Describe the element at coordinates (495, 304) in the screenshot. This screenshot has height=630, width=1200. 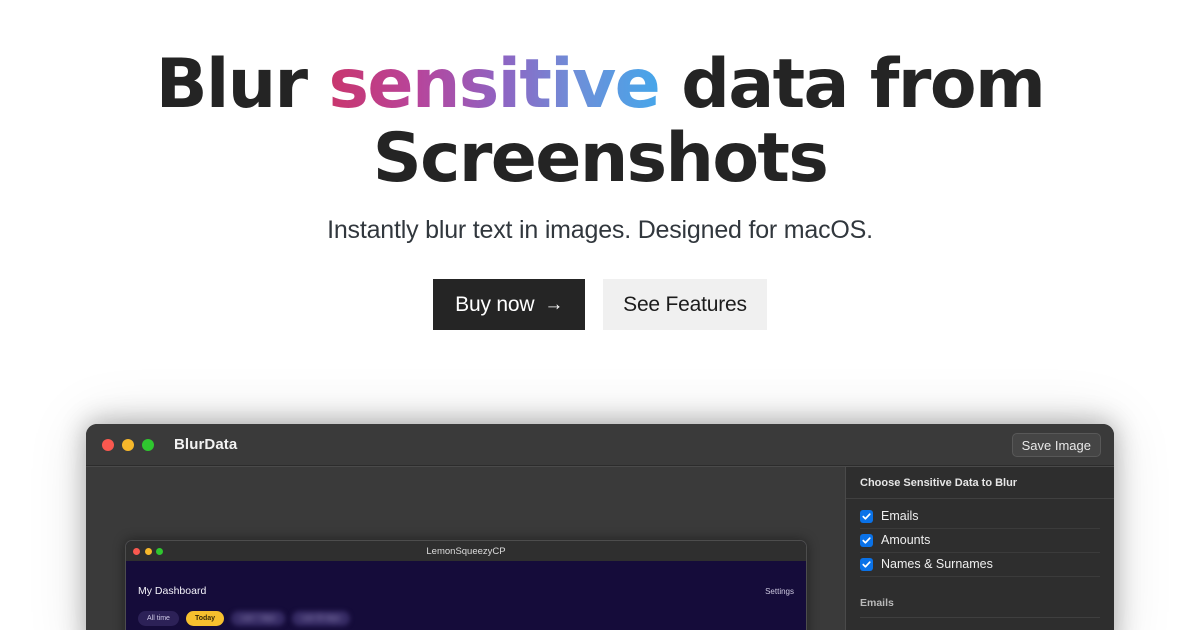
I see `buy-now-label: Buy now` at that location.